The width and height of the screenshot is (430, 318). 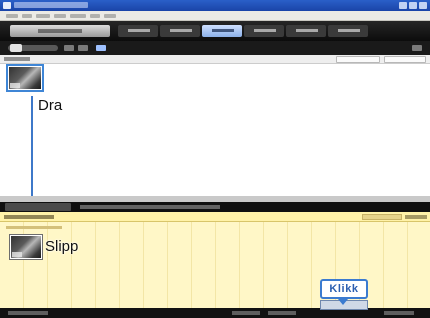 I want to click on slider-knob, so click(x=16, y=48).